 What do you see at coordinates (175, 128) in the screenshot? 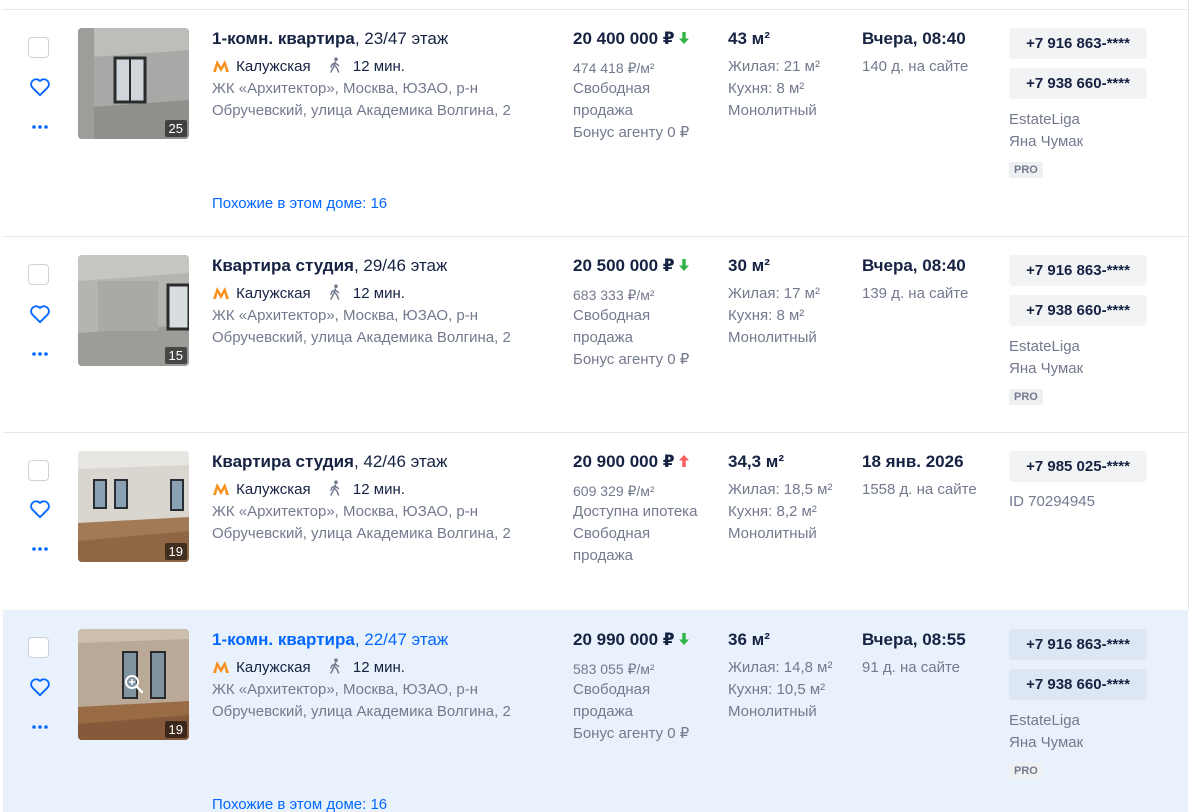
I see `photo-count: 25` at bounding box center [175, 128].